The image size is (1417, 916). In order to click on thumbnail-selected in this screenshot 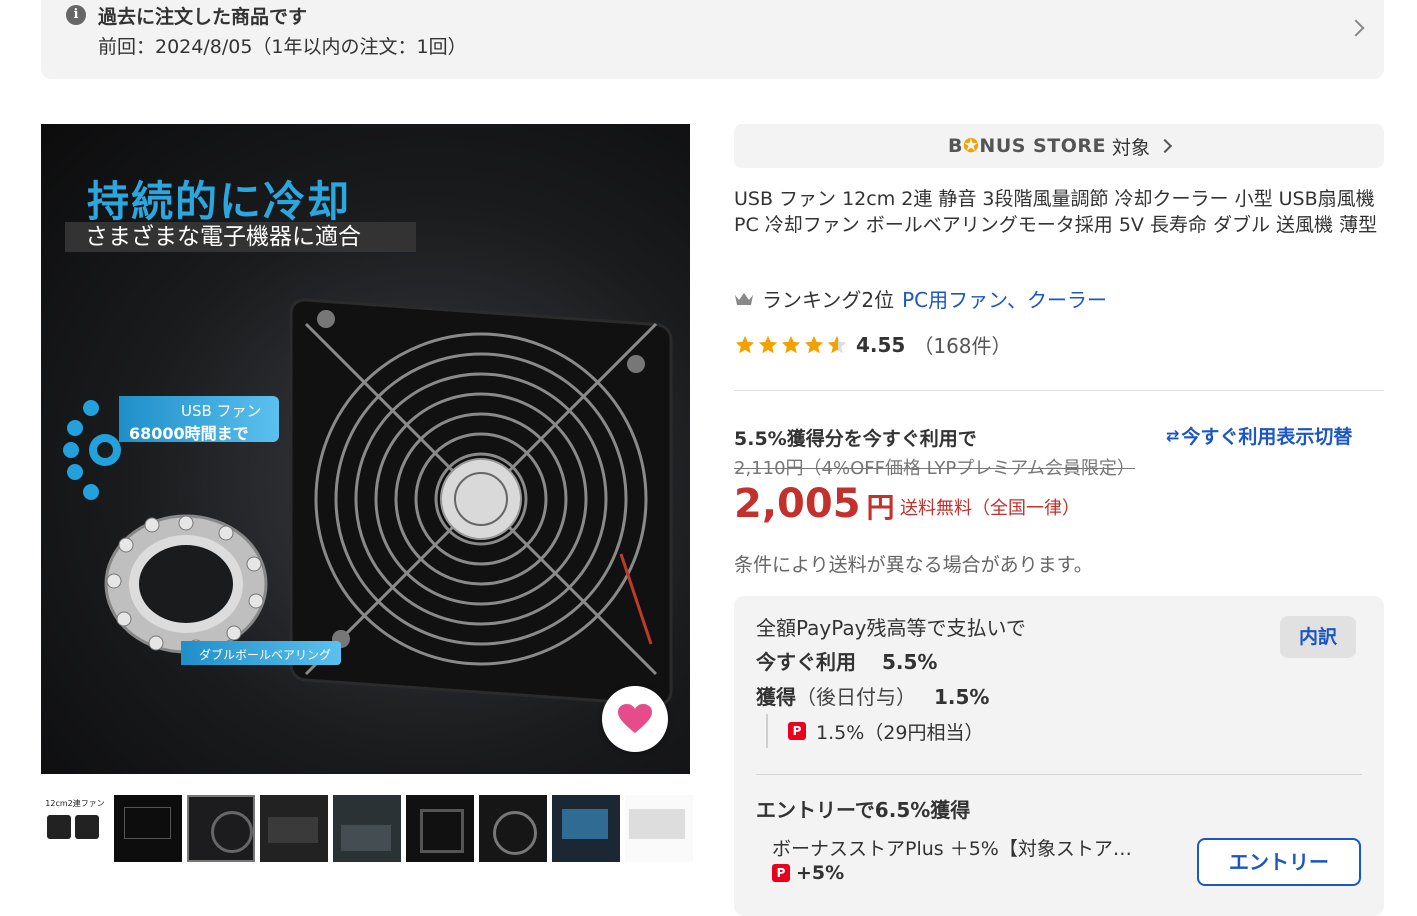, I will do `click(221, 828)`.